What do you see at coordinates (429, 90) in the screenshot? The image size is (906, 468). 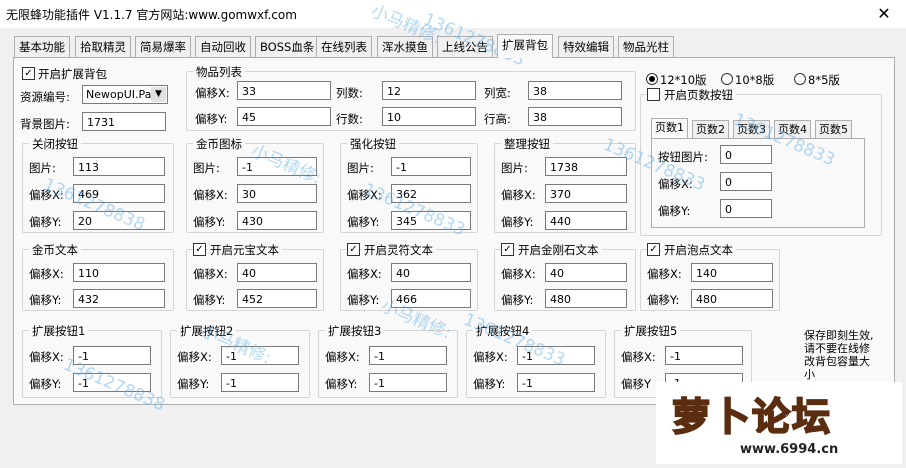 I see `cols-input: 12` at bounding box center [429, 90].